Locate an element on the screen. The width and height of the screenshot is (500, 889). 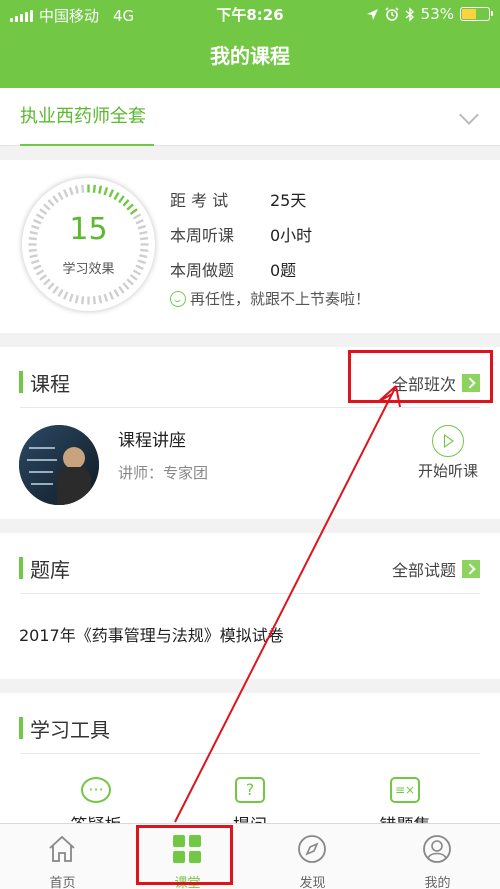
tab-profile: 我的 is located at coordinates (437, 856).